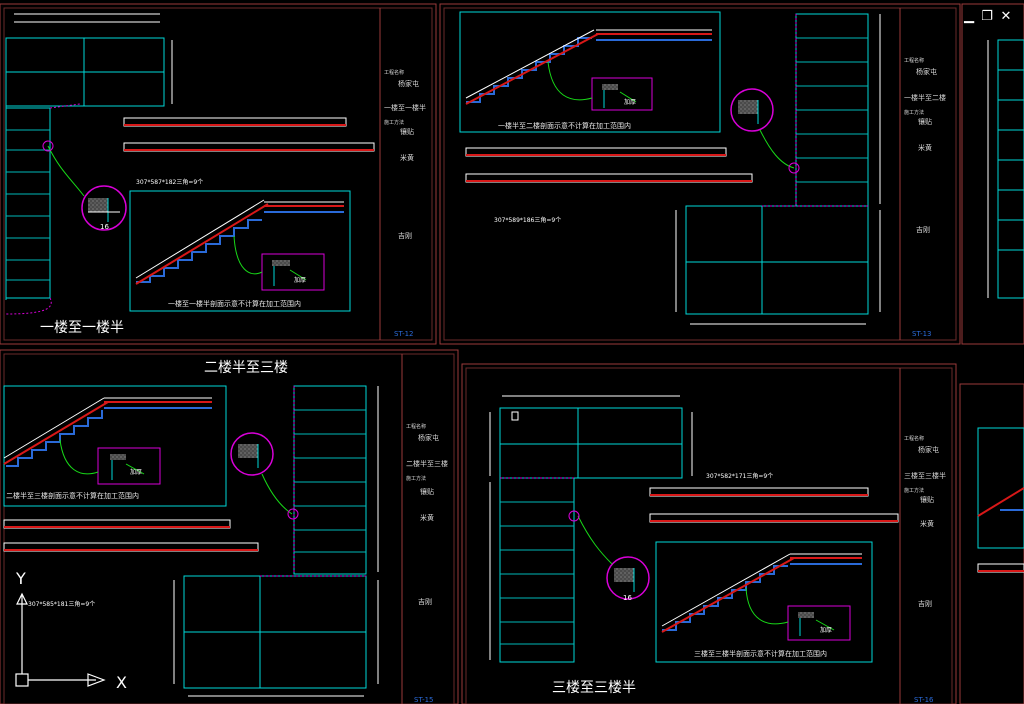  Describe the element at coordinates (424, 700) in the screenshot. I see `svg-text: ST-15` at that location.